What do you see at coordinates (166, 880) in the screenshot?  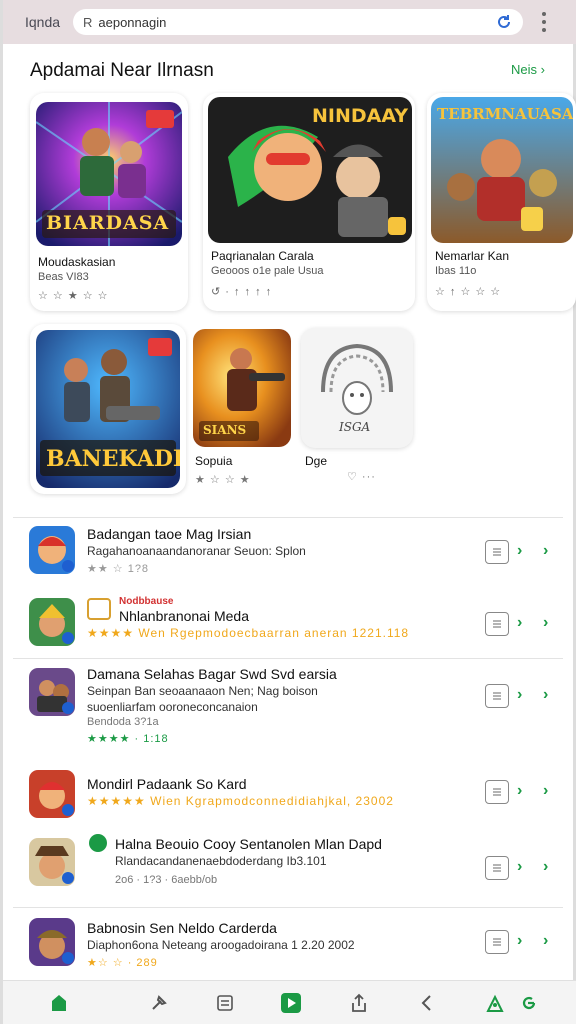 I see `row-rating: 2o6 · 1?3 · 6aebb/ob` at bounding box center [166, 880].